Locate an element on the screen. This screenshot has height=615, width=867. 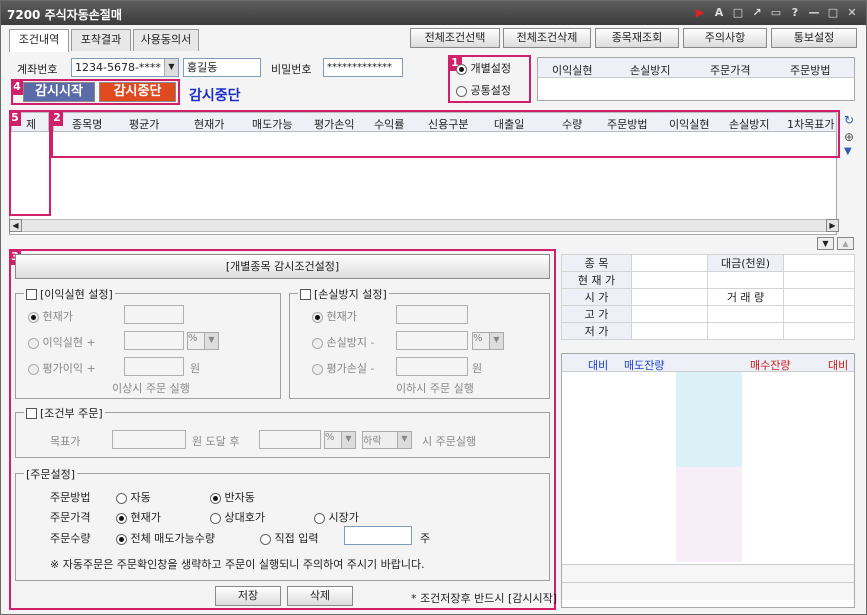
target-label: 목표가 is located at coordinates (65, 441).